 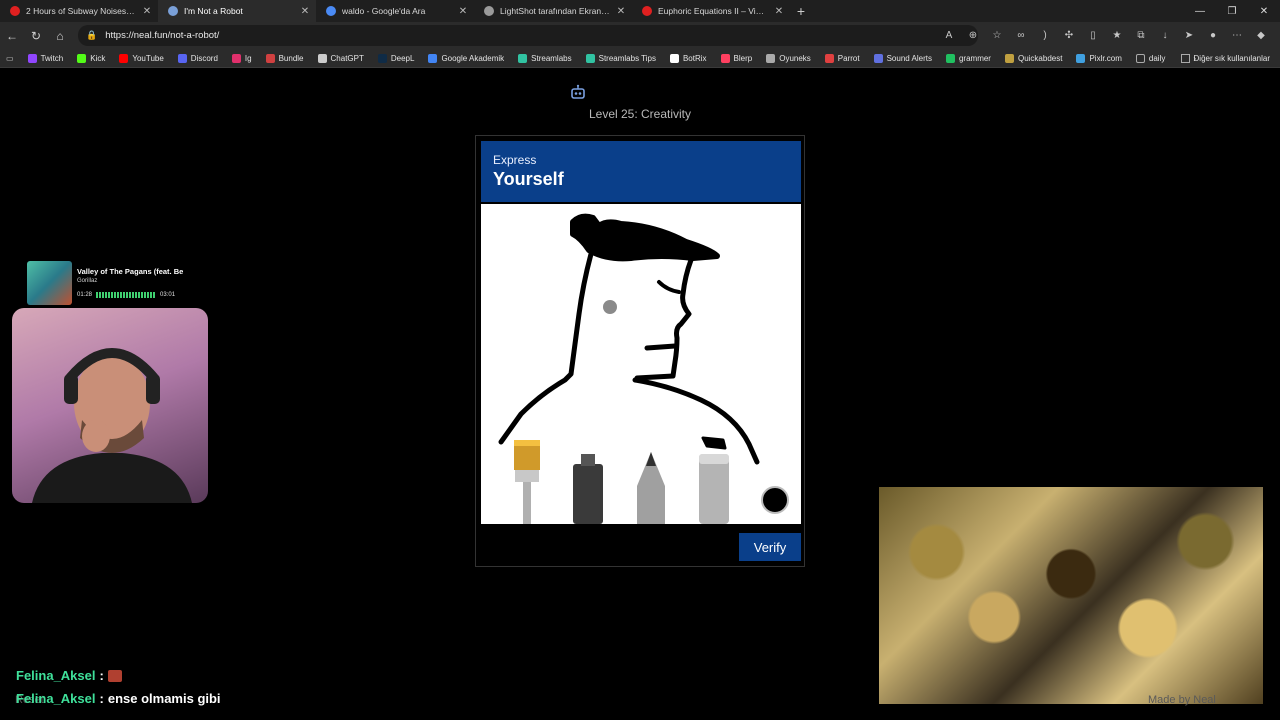 What do you see at coordinates (788, 58) in the screenshot?
I see `bookmark-oyuneks: Oyuneks` at bounding box center [788, 58].